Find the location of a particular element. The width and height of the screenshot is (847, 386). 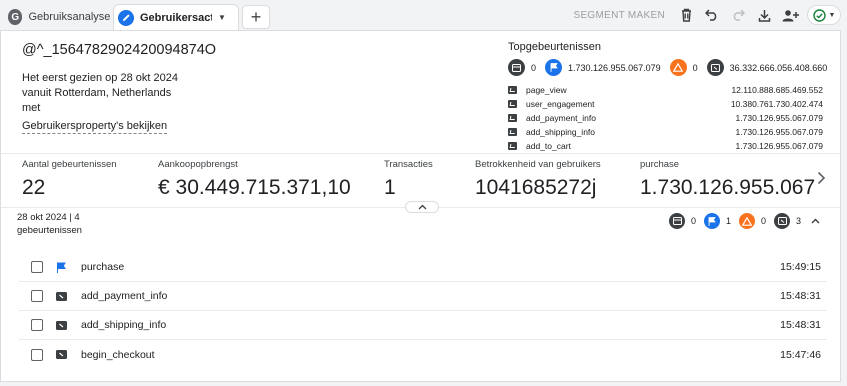

add-tab-button: + is located at coordinates (256, 17).